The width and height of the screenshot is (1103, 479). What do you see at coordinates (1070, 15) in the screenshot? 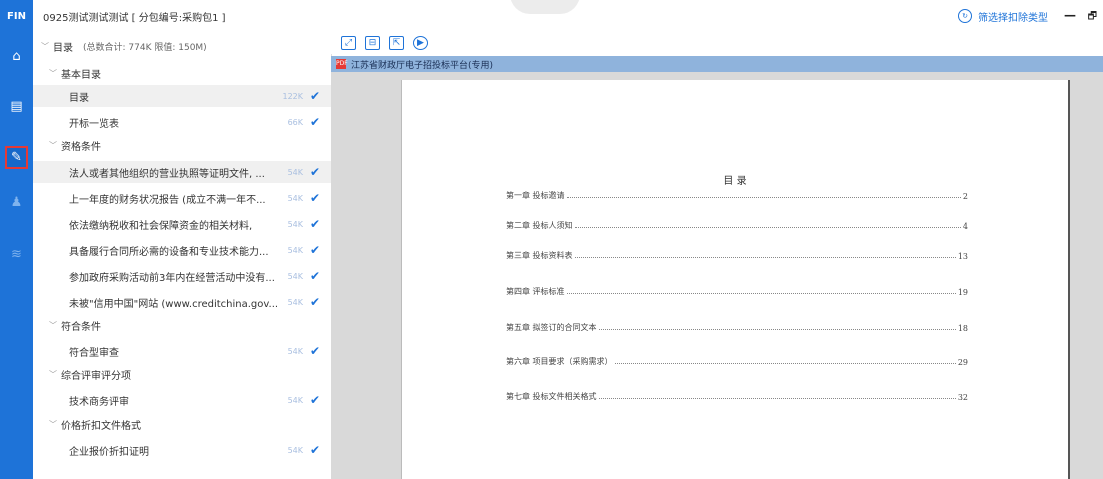
I see `minimize-button: —` at bounding box center [1070, 15].